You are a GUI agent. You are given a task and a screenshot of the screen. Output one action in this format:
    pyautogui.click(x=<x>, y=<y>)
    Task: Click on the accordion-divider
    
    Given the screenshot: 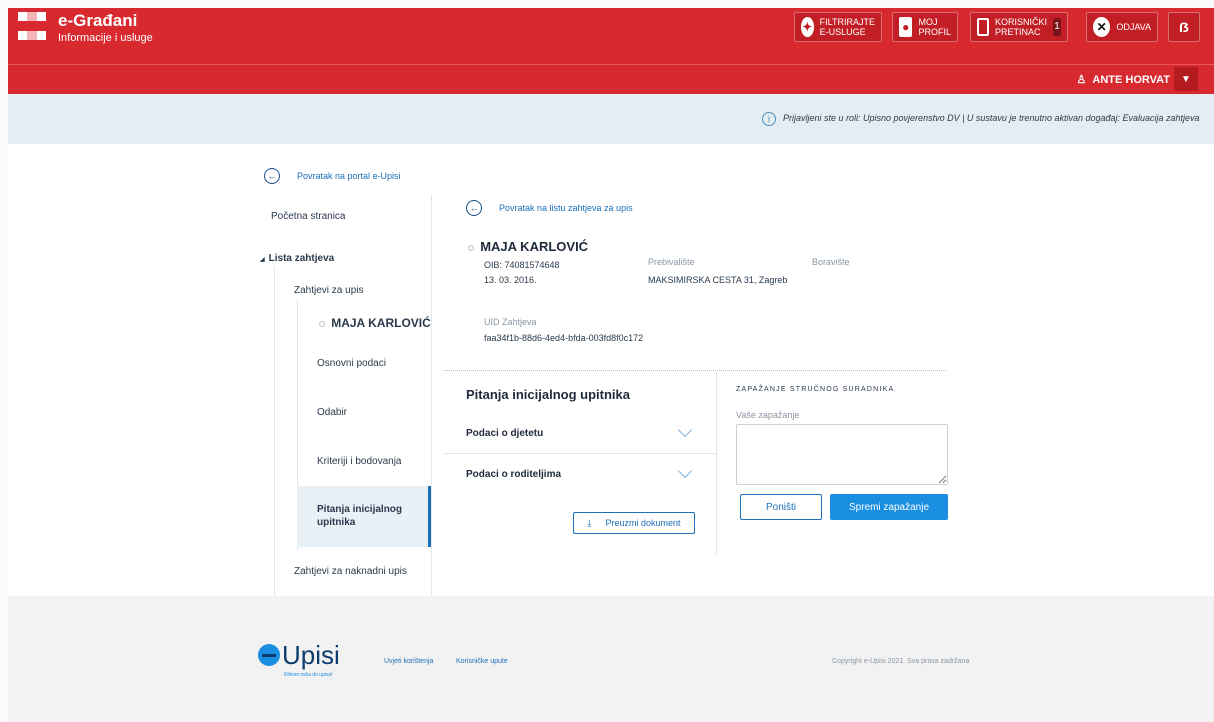 What is the action you would take?
    pyautogui.click(x=580, y=453)
    